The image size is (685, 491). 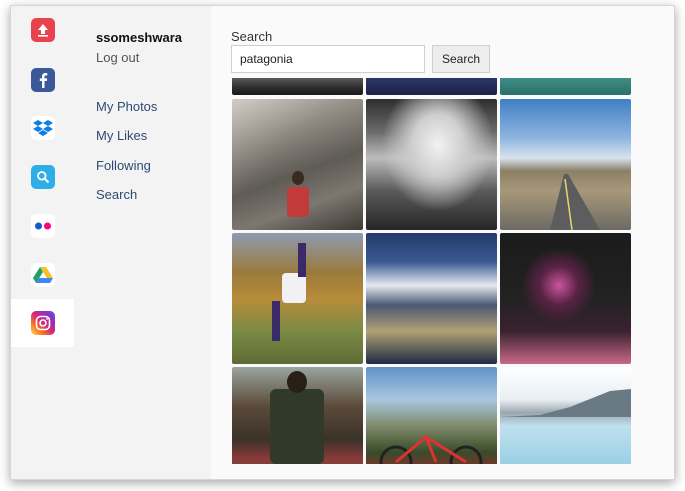 I want to click on rail-item-search, so click(x=42, y=177).